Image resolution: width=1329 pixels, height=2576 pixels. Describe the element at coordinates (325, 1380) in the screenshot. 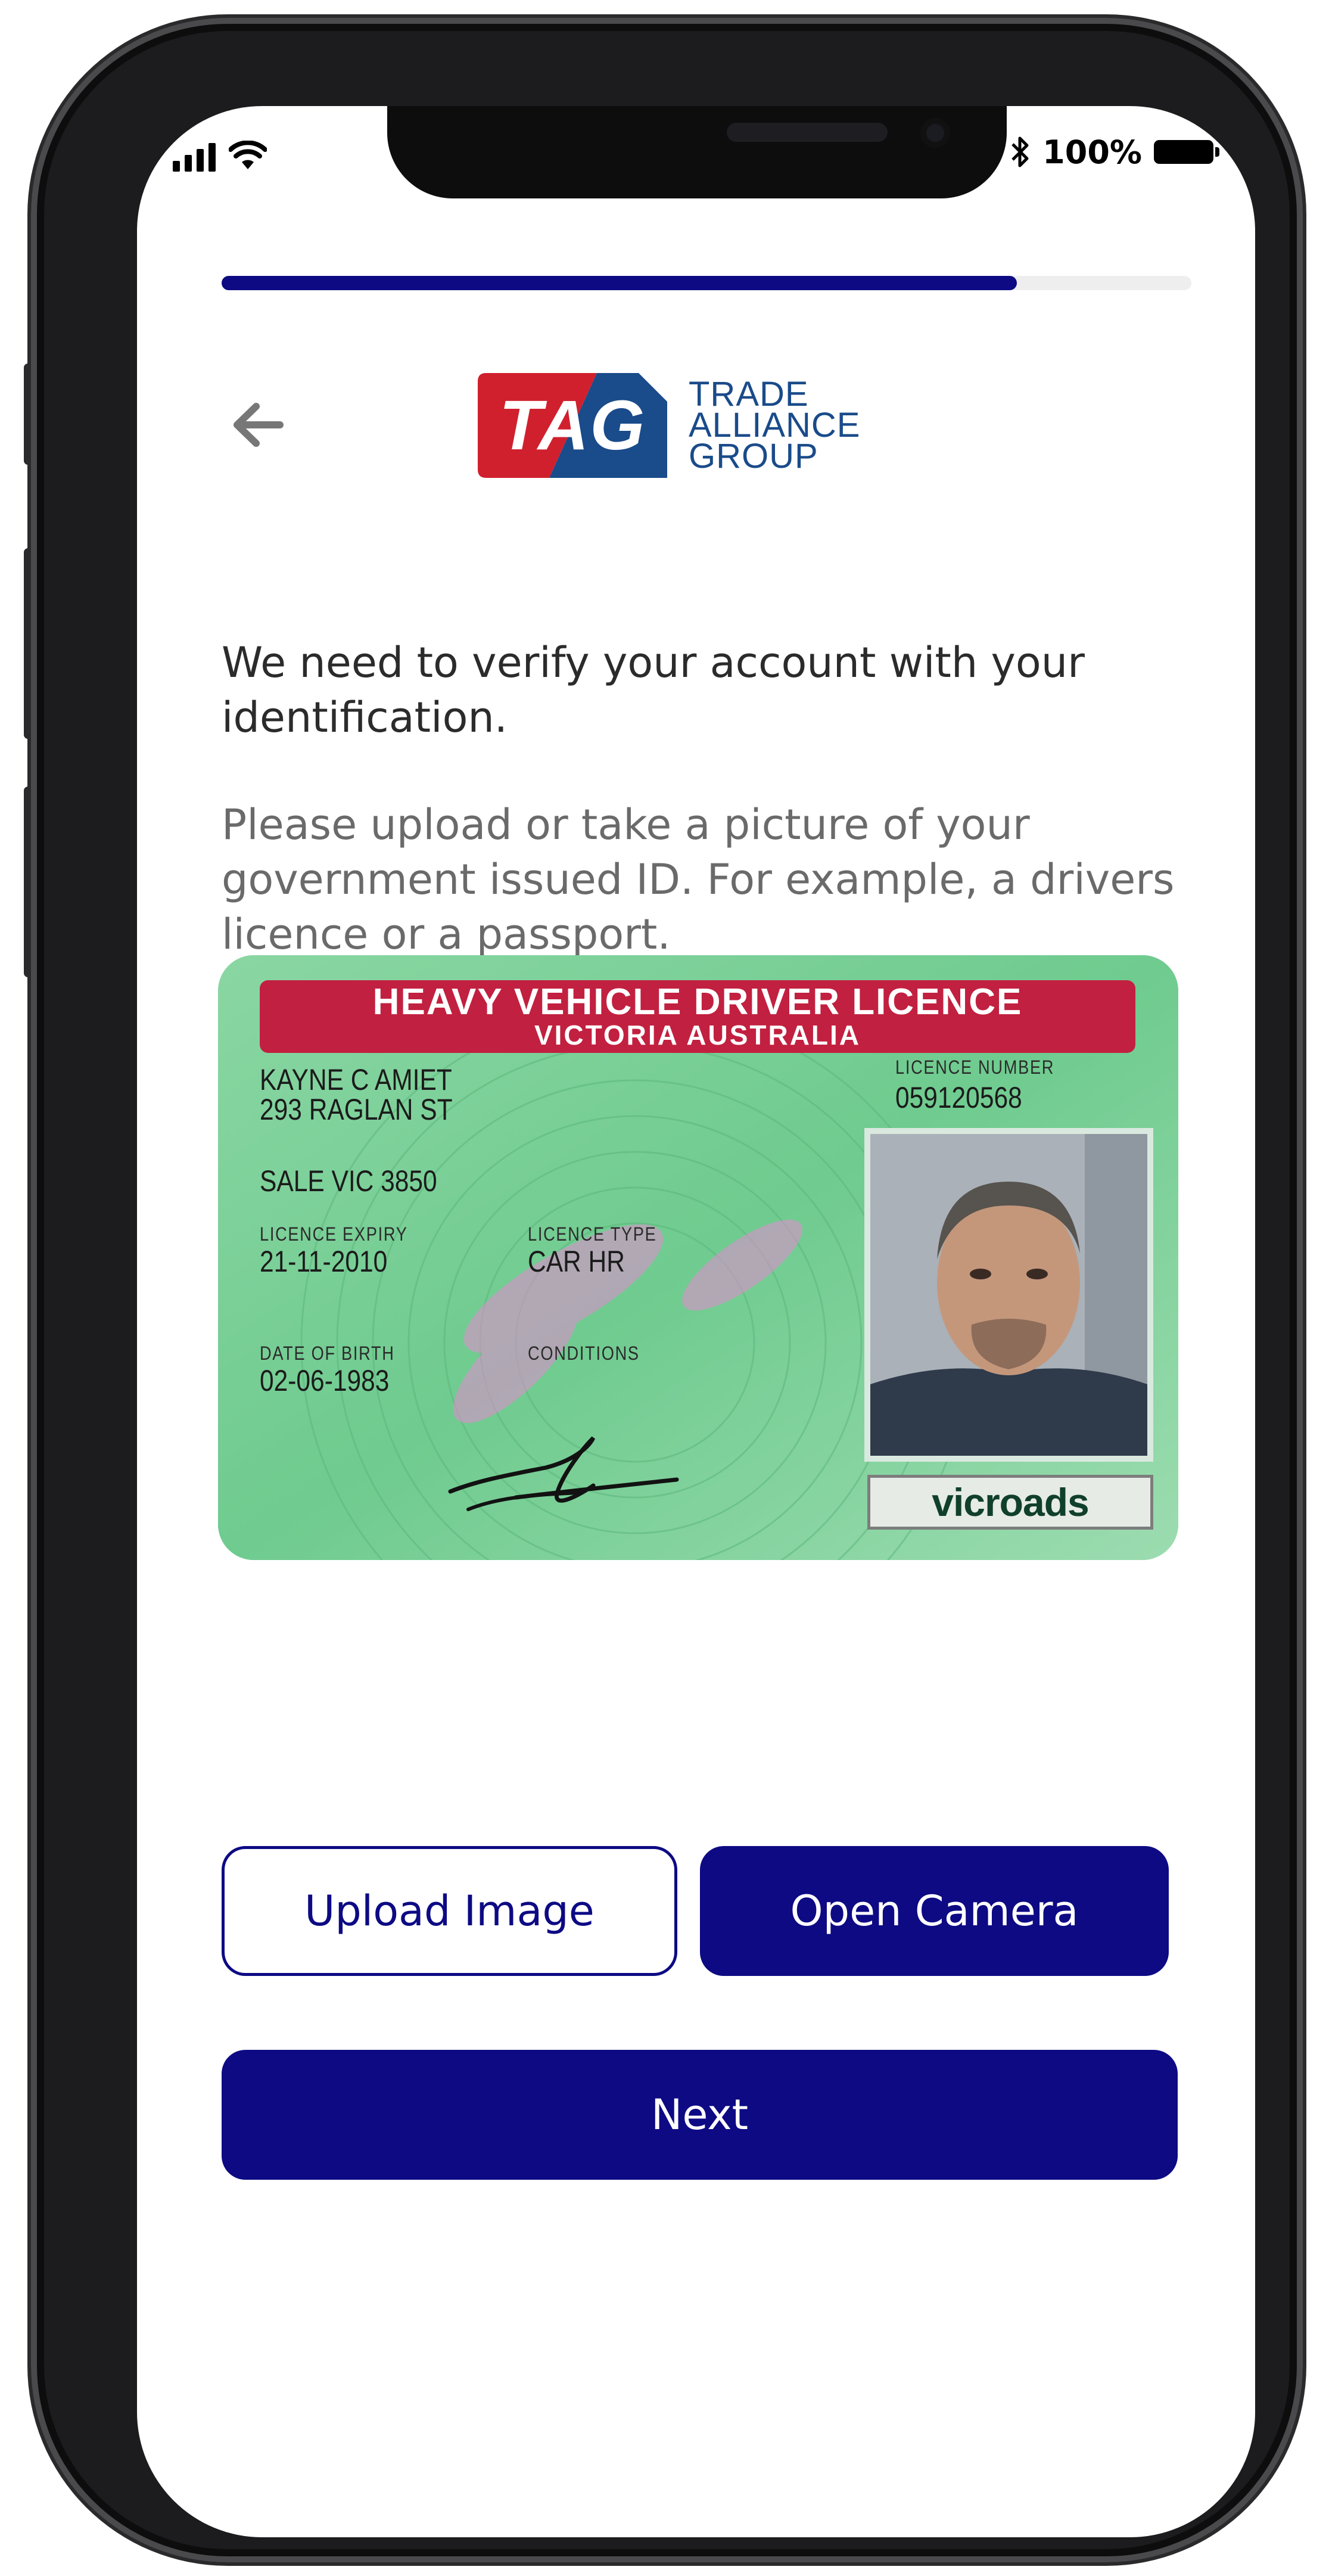

I see `date-of-birth: 02-06-1983` at that location.